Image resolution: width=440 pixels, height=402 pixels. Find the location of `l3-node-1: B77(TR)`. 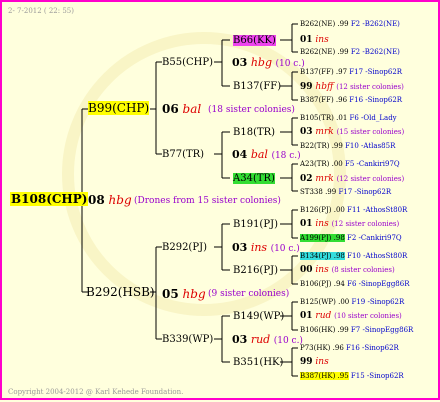

l3-node-1: B77(TR) is located at coordinates (183, 154).